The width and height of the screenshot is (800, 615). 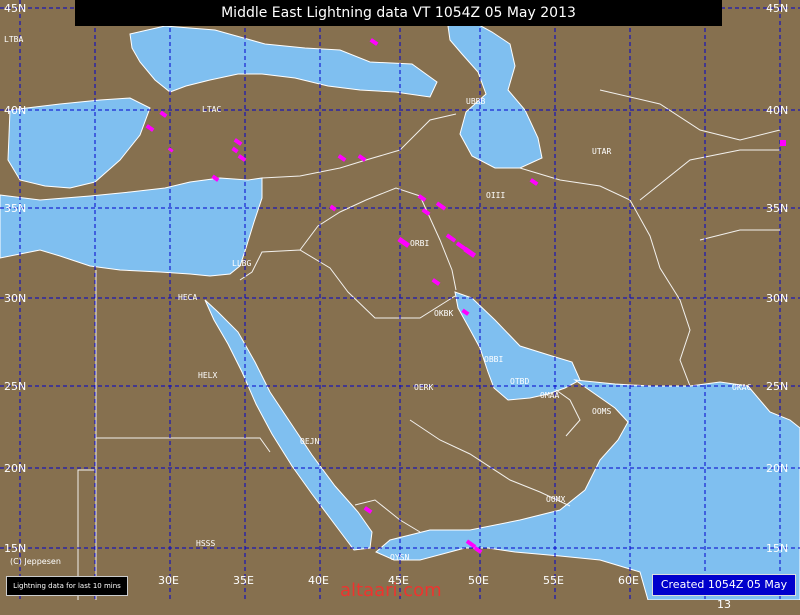 I want to click on station-llbg: LLBG, so click(x=241, y=263).